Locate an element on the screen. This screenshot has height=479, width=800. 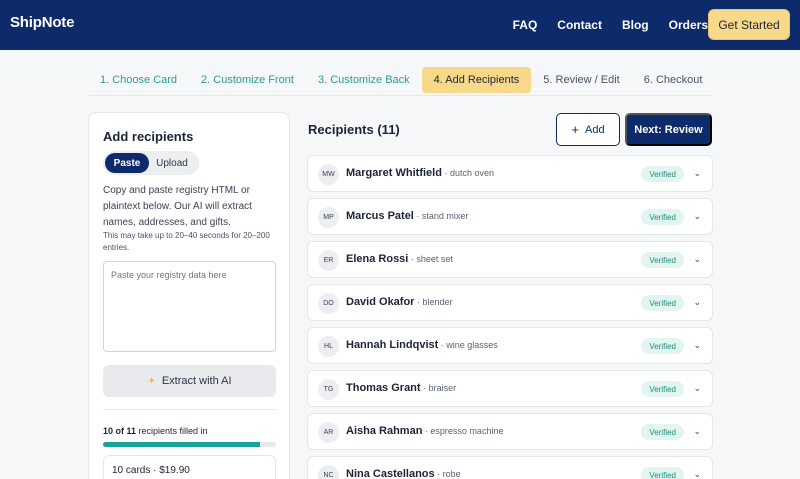
recipient-gift: · espresso machine is located at coordinates (463, 431).